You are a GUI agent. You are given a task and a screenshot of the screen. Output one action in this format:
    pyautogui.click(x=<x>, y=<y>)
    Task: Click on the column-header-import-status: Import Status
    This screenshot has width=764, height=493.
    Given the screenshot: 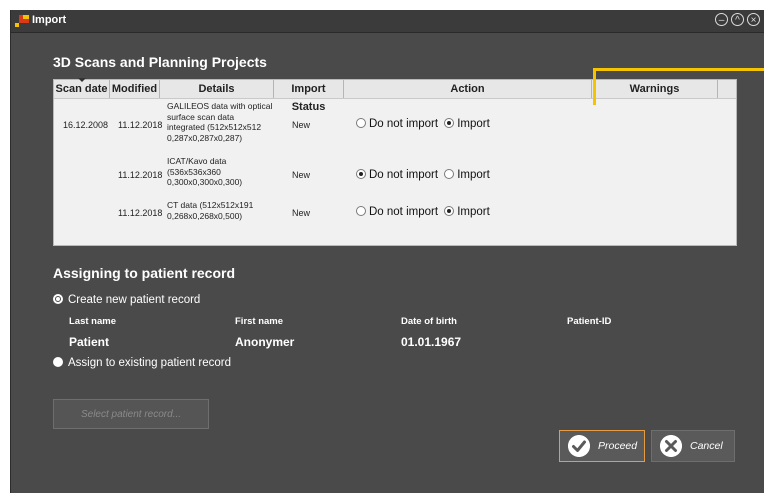 What is the action you would take?
    pyautogui.click(x=309, y=96)
    